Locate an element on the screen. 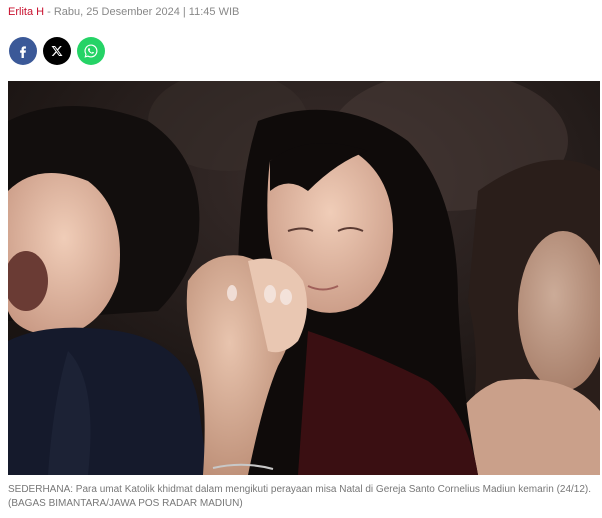 The height and width of the screenshot is (518, 602). x-icon is located at coordinates (57, 51).